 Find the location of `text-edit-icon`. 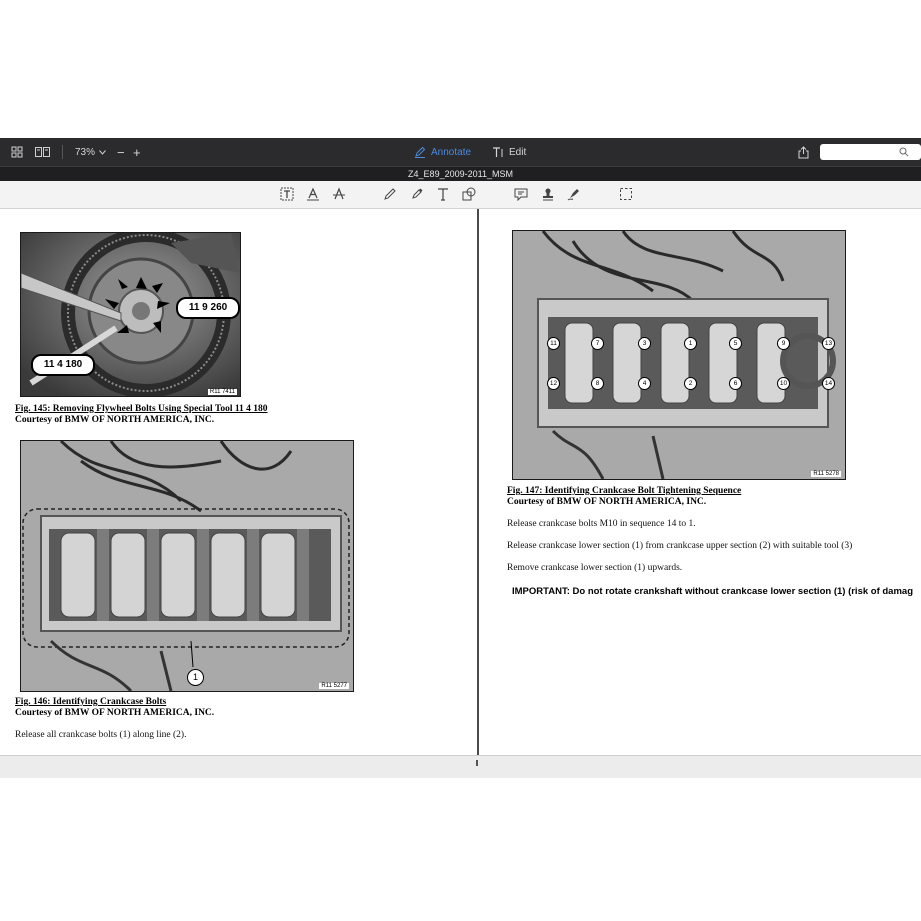

text-edit-icon is located at coordinates (498, 152).